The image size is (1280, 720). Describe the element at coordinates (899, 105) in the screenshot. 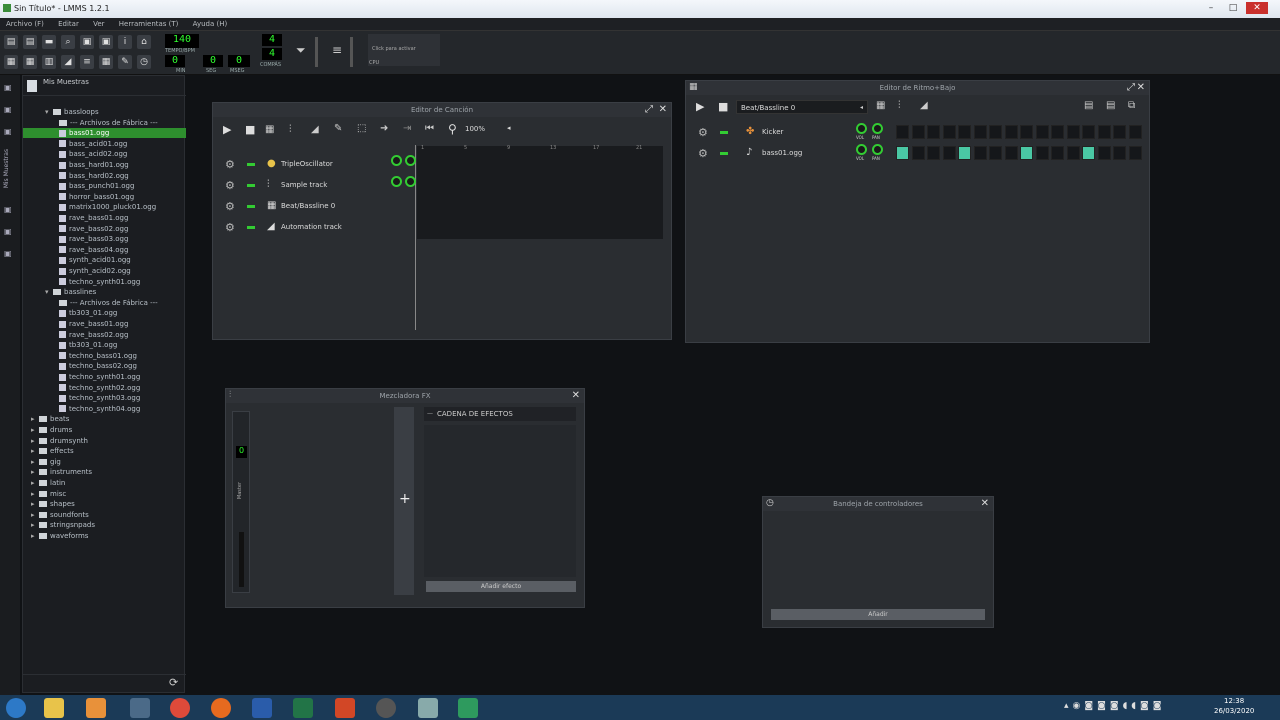

I see `add-sample-icon: ⫶` at that location.